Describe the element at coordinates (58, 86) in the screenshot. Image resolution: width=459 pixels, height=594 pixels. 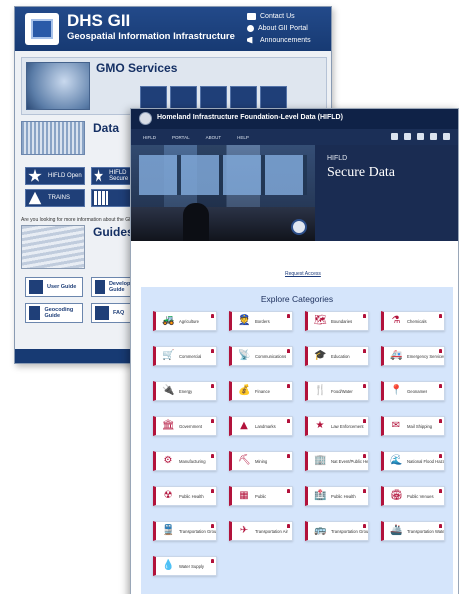
I see `gmo-services-image` at that location.